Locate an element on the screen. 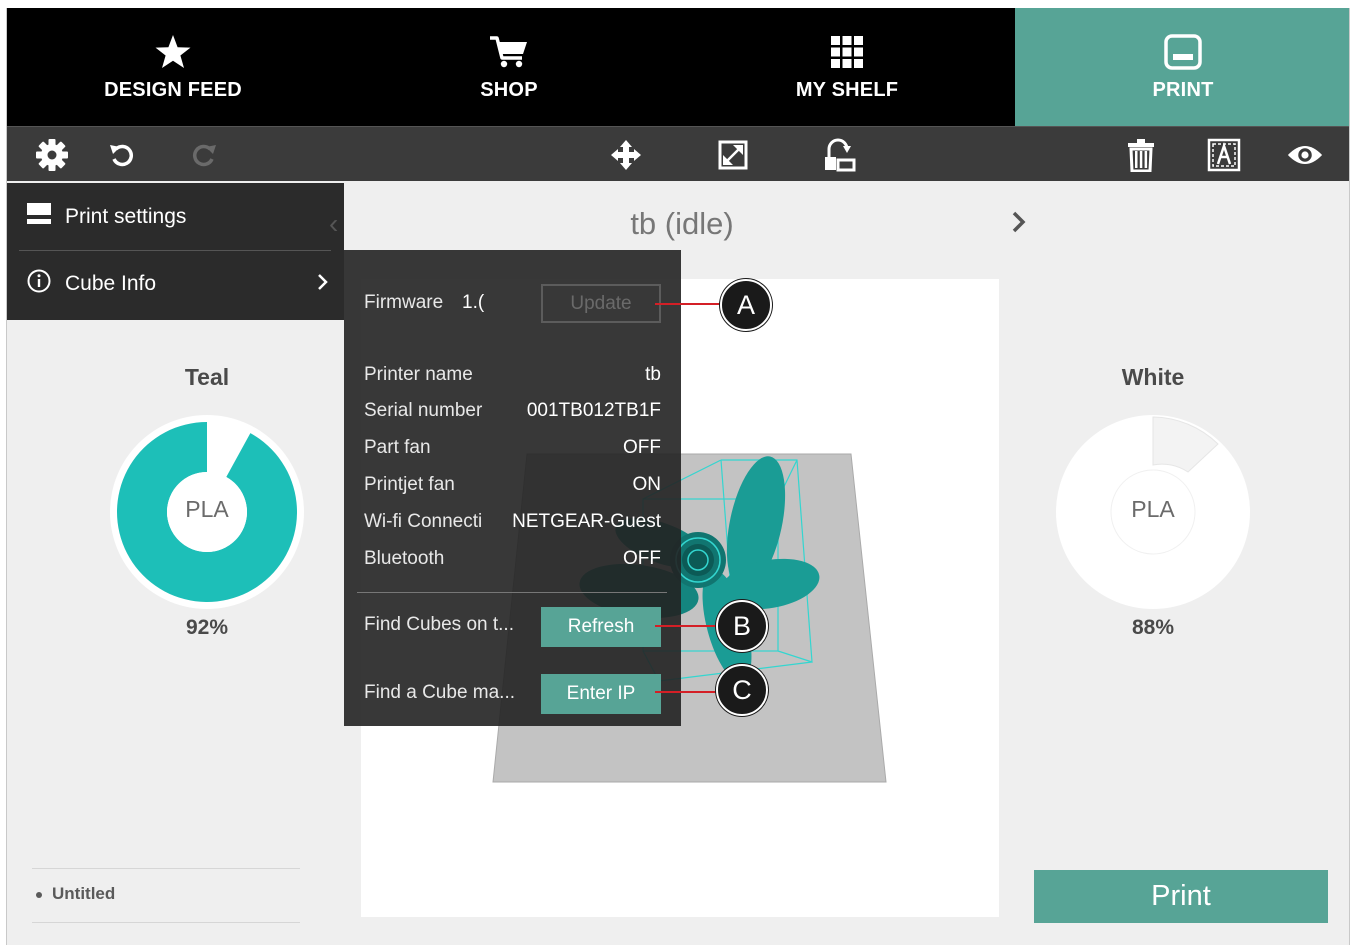  info-icon is located at coordinates (39, 284).